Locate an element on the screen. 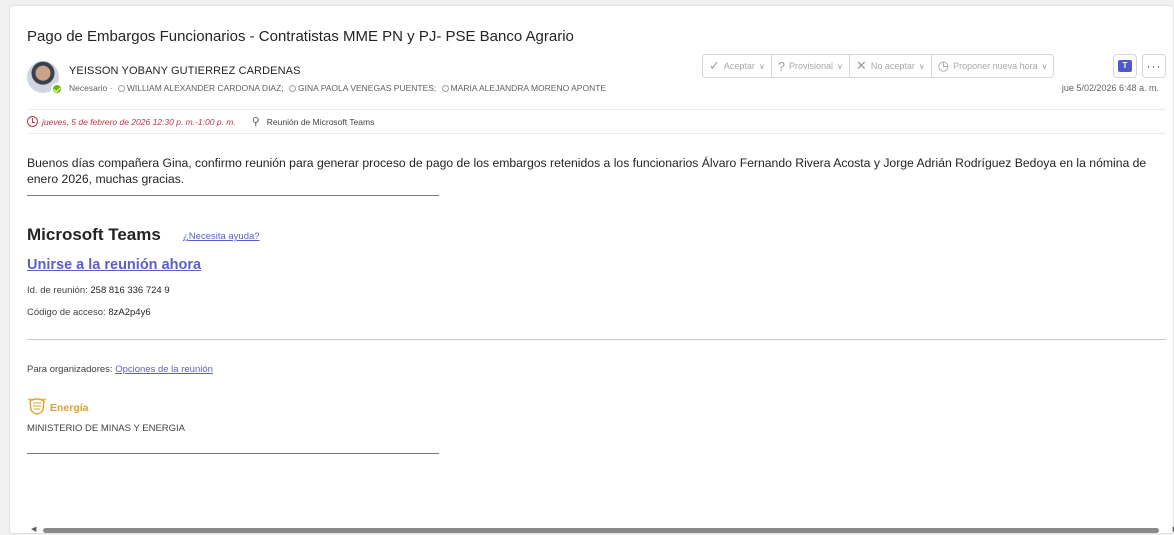 This screenshot has width=1174, height=535. accept-button: ✓ Aceptar ∨ is located at coordinates (737, 66).